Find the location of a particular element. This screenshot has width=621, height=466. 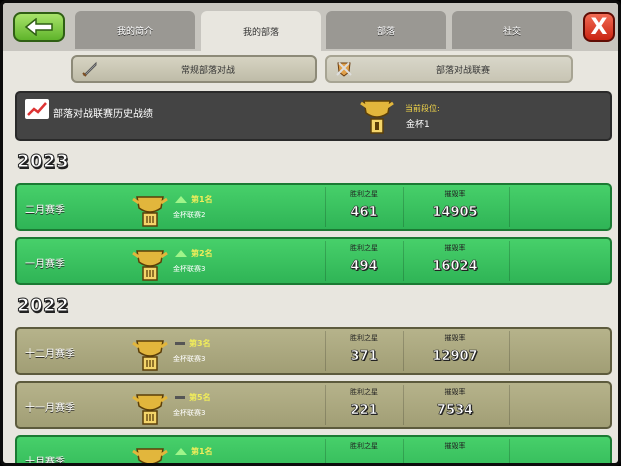

year-heading: 2023 is located at coordinates (43, 162).